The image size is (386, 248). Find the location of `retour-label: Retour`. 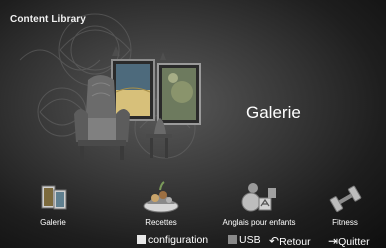

retour-label: Retour is located at coordinates (295, 242).